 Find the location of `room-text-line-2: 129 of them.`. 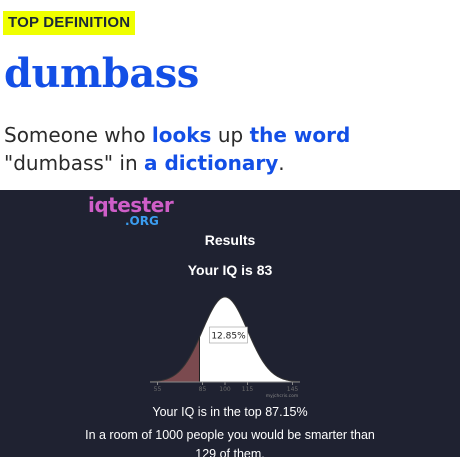

room-text-line-2: 129 of them. is located at coordinates (230, 454).